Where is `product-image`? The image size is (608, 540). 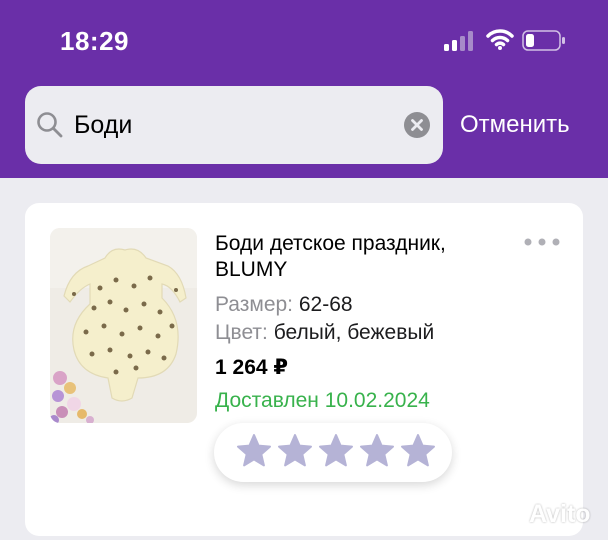
product-image is located at coordinates (123, 325).